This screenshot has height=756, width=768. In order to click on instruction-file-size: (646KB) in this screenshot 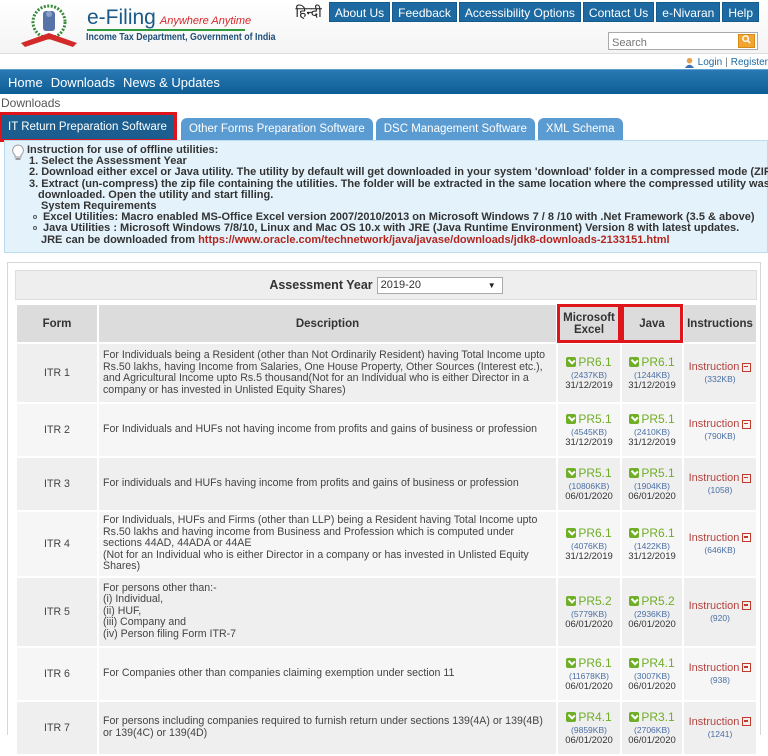, I will do `click(720, 549)`.